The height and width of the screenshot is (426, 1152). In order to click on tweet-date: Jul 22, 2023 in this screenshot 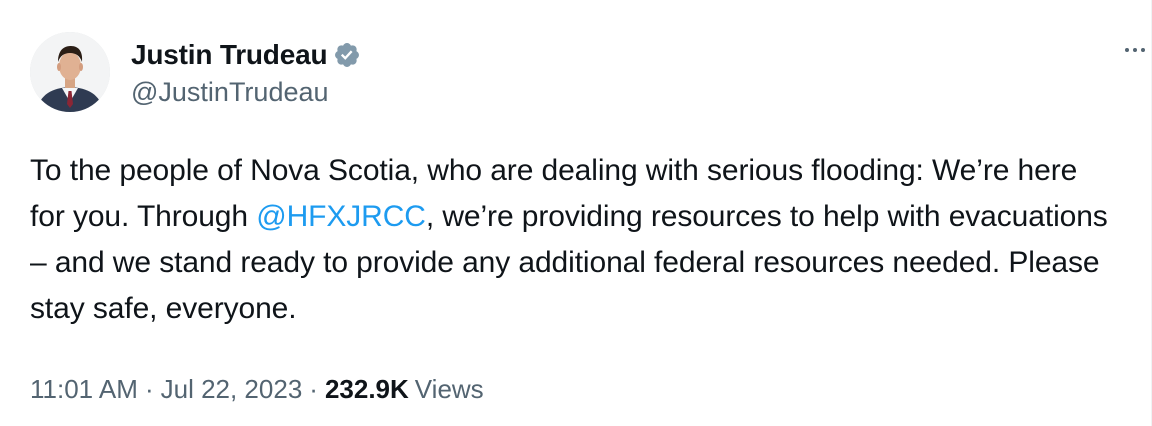, I will do `click(232, 389)`.